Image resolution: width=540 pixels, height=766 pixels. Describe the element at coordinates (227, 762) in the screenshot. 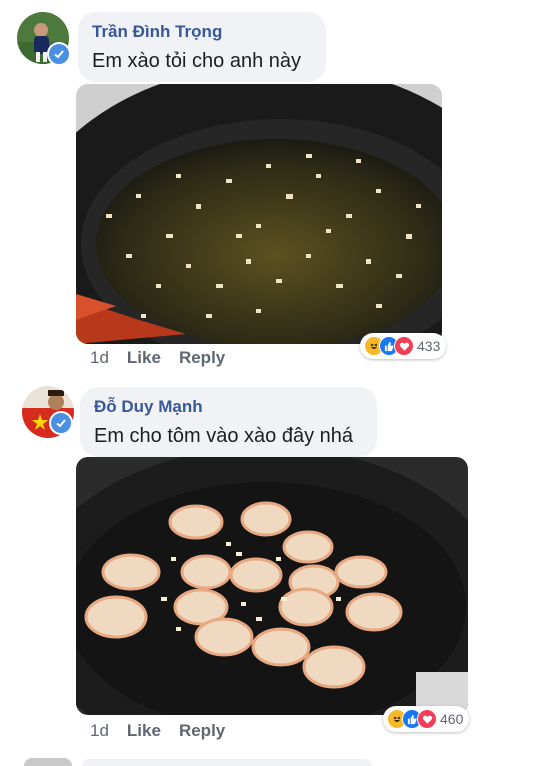

I see `next-comment-bubble` at that location.